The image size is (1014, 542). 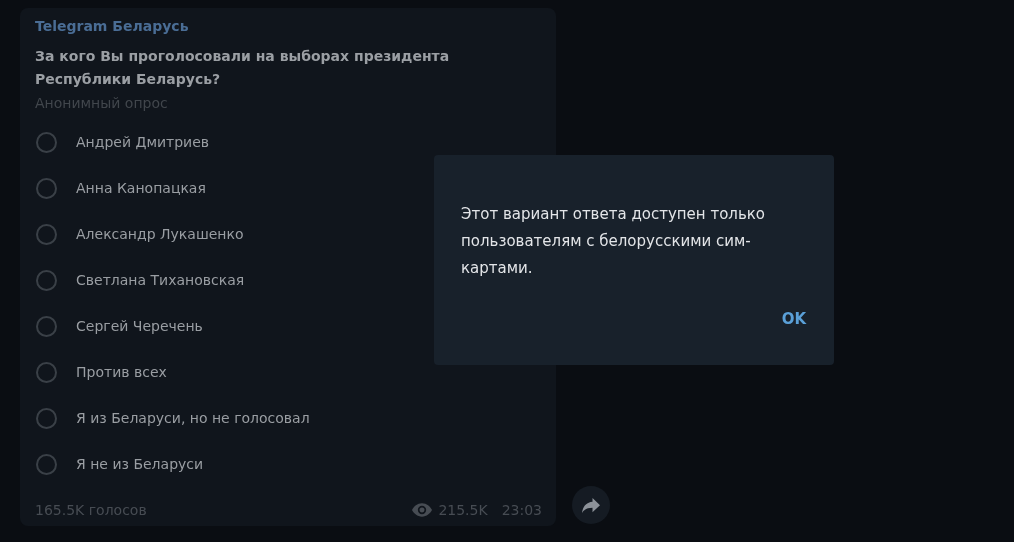 What do you see at coordinates (141, 188) in the screenshot?
I see `option-label: Анна Канопацкая` at bounding box center [141, 188].